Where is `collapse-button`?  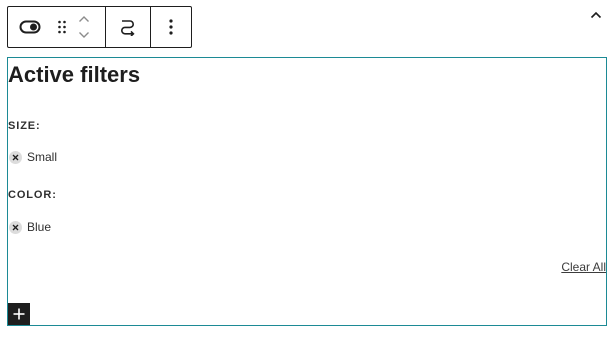 collapse-button is located at coordinates (596, 15).